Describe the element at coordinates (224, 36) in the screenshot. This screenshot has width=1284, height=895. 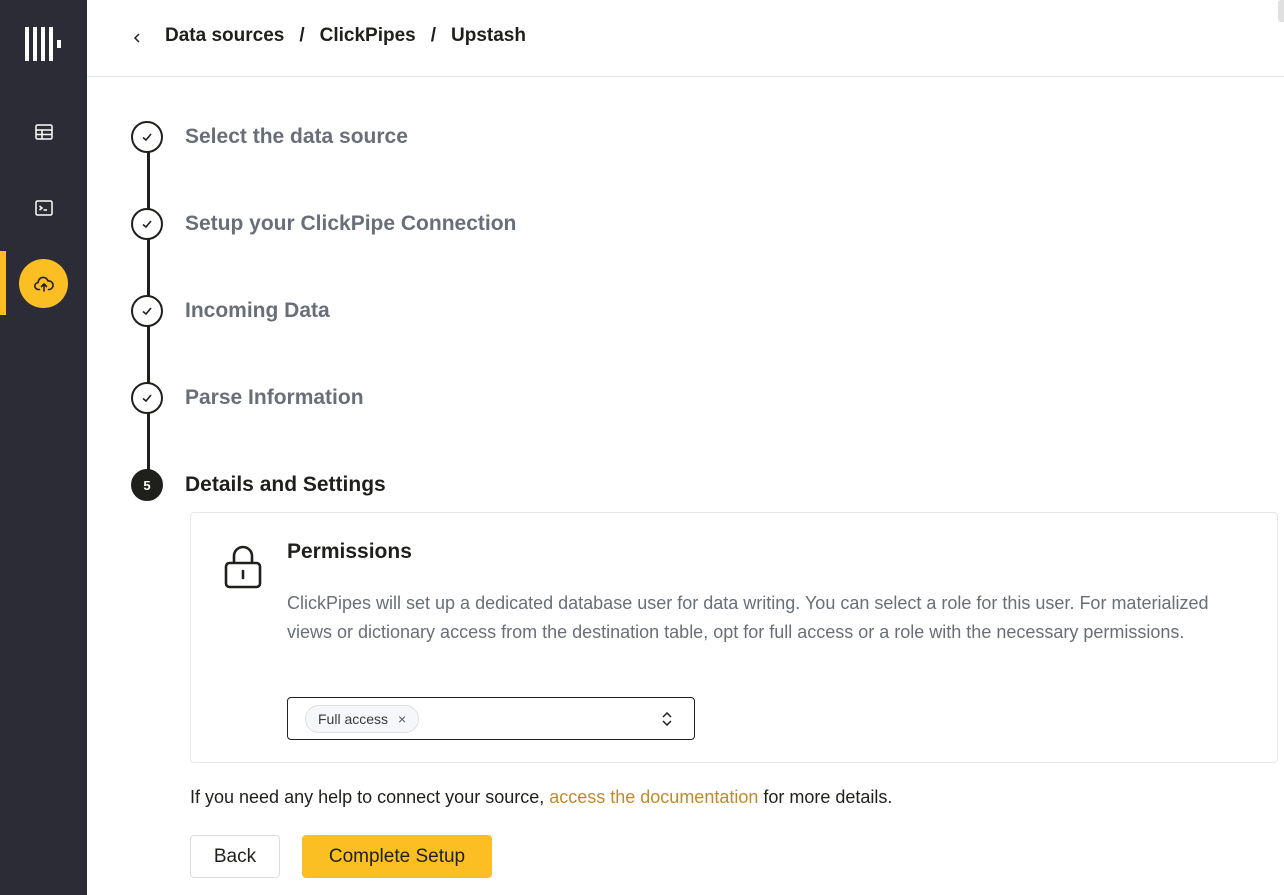
I see `breadcrumb-data-sources: Data sources` at that location.